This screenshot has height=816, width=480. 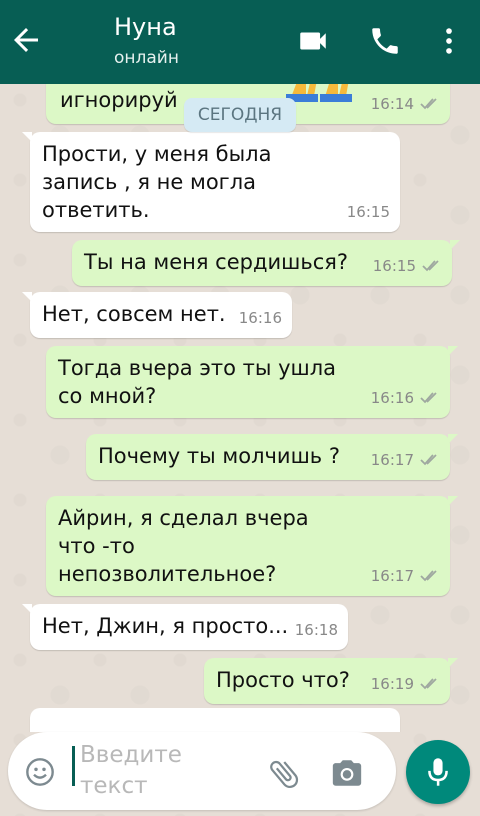 I want to click on emoji-button, so click(x=40, y=772).